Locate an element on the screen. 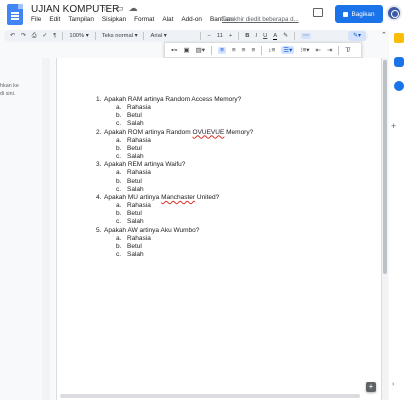 Image resolution: width=409 pixels, height=400 pixels. font-size-decrease-icon: − is located at coordinates (208, 36).